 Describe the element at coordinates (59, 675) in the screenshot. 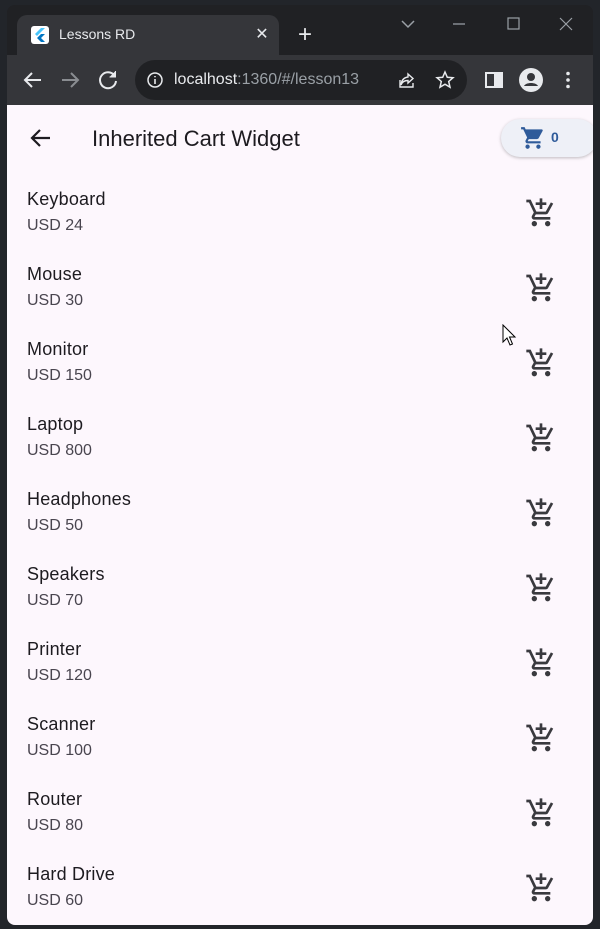

I see `product-price: USD 120` at that location.